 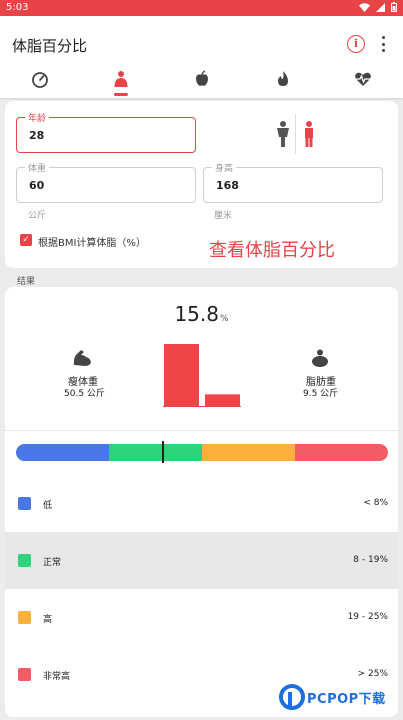 I want to click on overlay-caption: 查看体脂百分比, so click(x=272, y=250).